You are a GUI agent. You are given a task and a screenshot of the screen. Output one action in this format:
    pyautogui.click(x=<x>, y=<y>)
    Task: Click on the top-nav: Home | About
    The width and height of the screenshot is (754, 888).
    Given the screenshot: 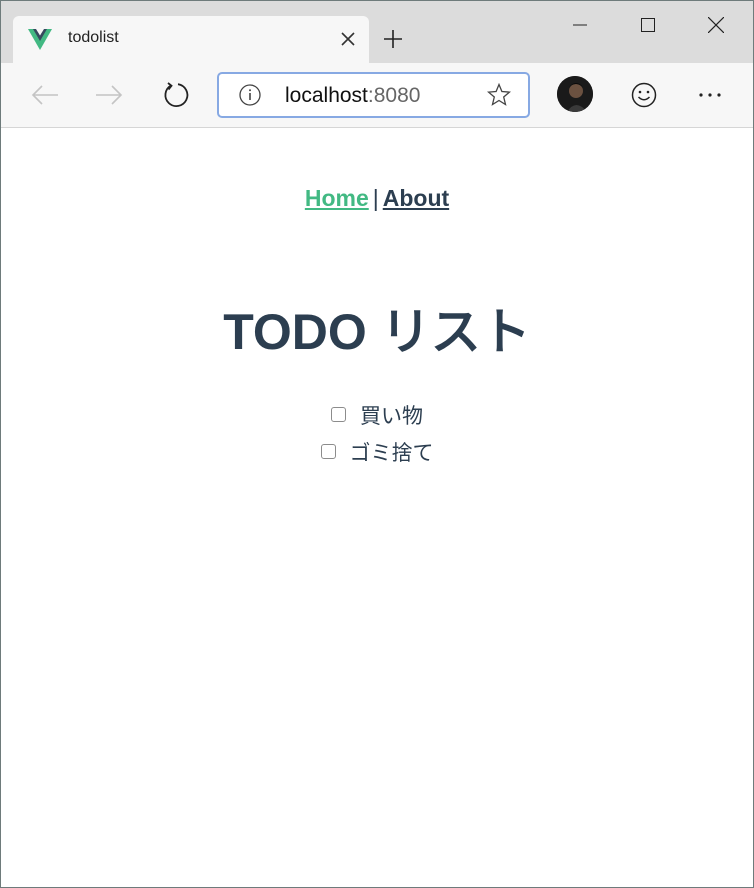 What is the action you would take?
    pyautogui.click(x=377, y=198)
    